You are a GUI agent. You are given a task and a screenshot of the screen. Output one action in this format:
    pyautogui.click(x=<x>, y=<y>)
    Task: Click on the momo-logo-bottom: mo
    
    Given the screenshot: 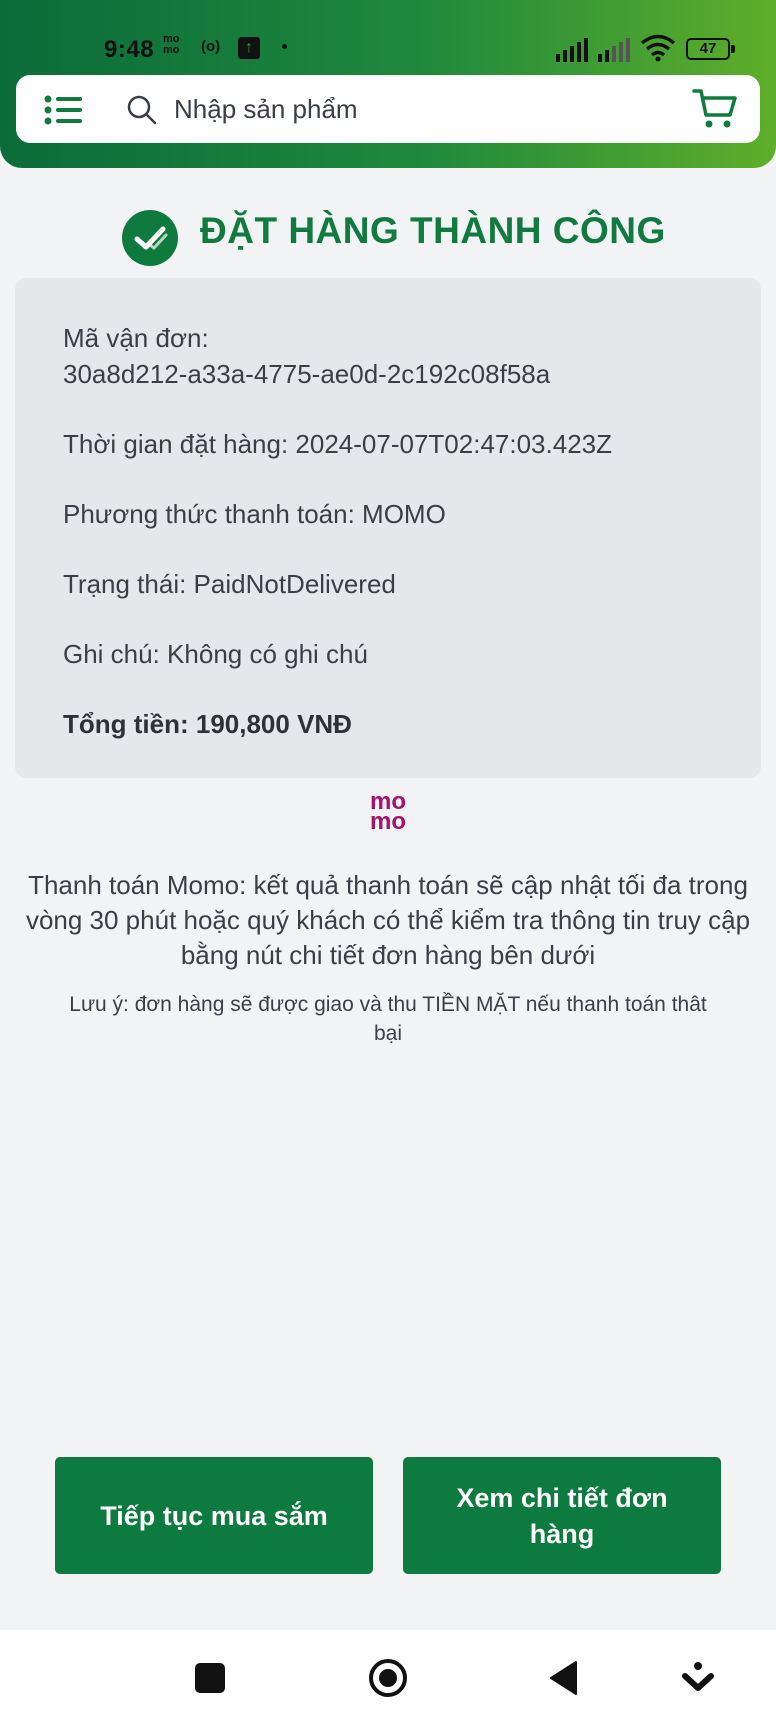 What is the action you would take?
    pyautogui.click(x=388, y=821)
    